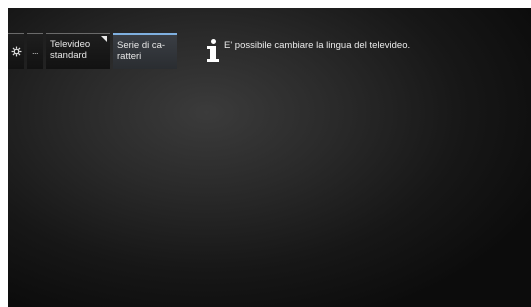  What do you see at coordinates (141, 51) in the screenshot?
I see `charset-label: Serie di ca-ratteri` at bounding box center [141, 51].